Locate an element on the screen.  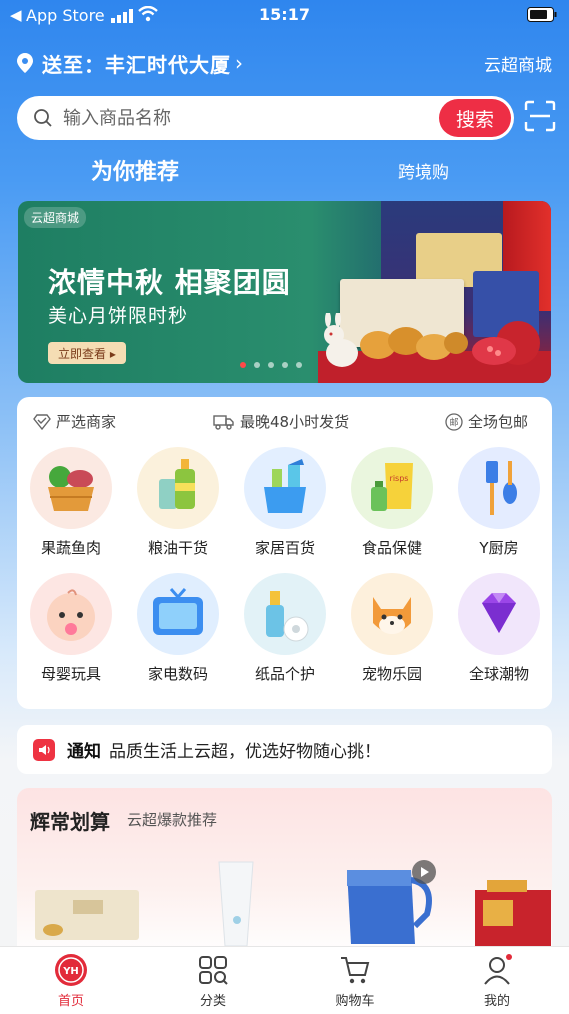
category-label: 果蔬鱼肉 is located at coordinates (70, 548).